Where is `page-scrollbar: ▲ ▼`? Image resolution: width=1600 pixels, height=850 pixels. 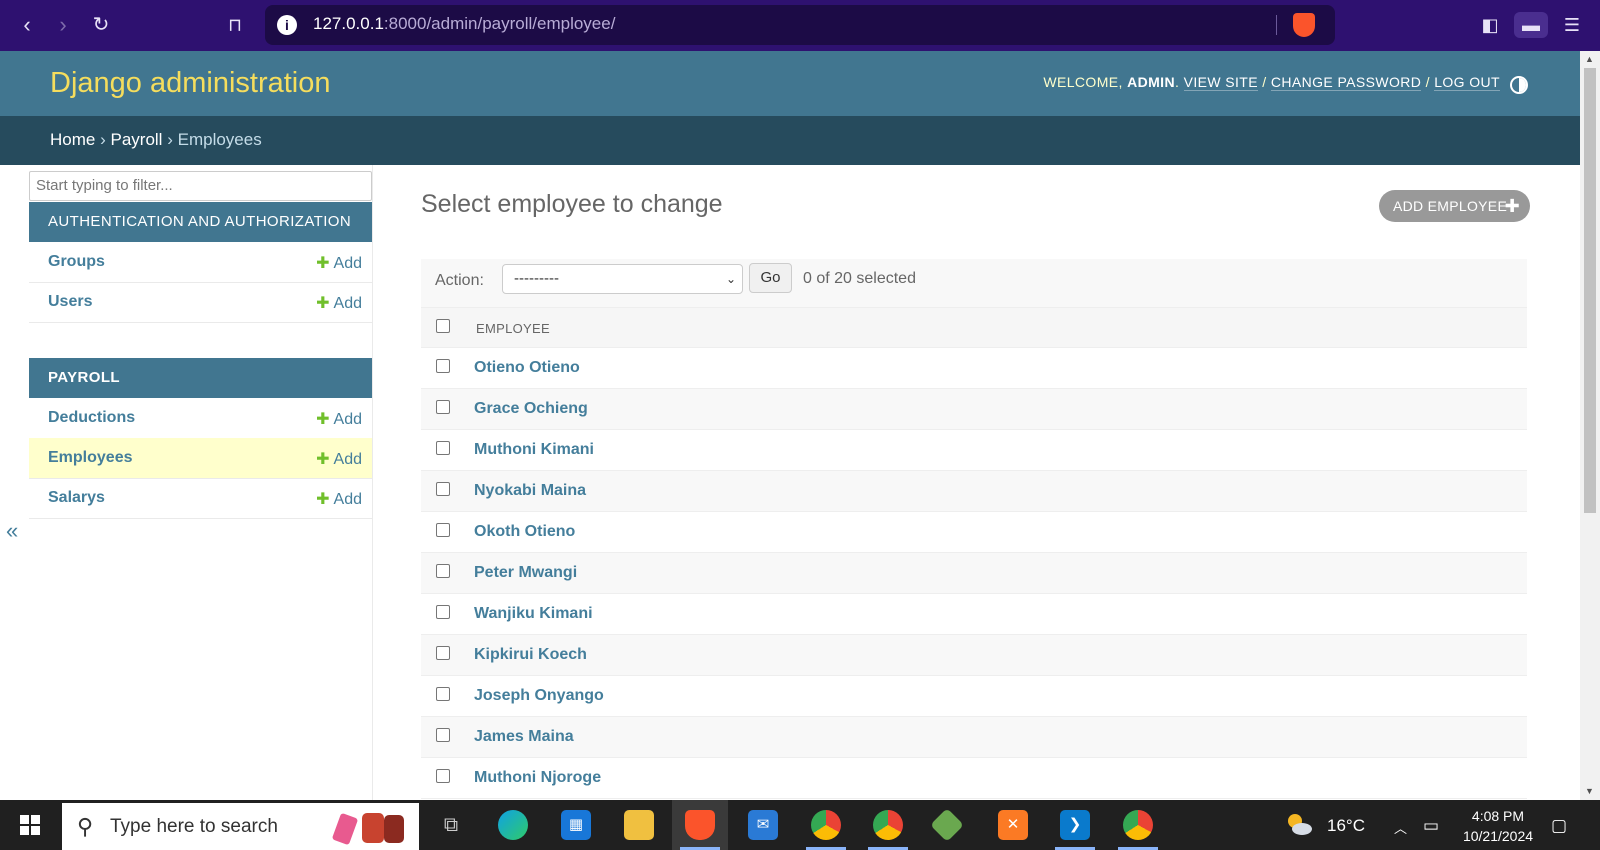 page-scrollbar: ▲ ▼ is located at coordinates (1590, 425).